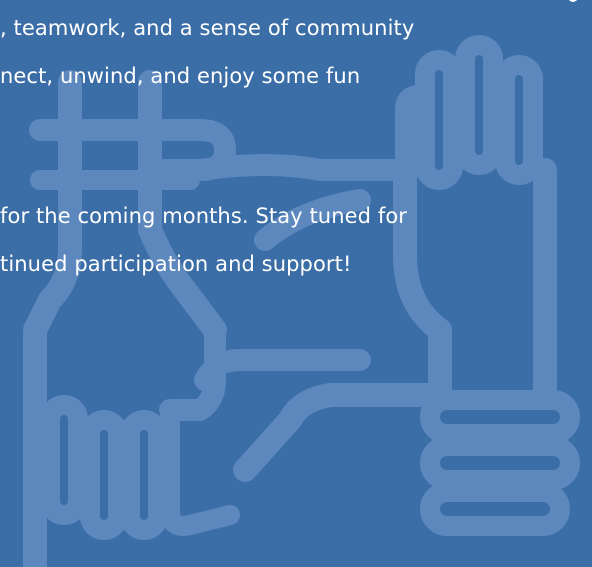 The height and width of the screenshot is (567, 592). Describe the element at coordinates (180, 76) in the screenshot. I see `paragraph-1-line-2: nect, unwind, and enjoy some fun` at that location.